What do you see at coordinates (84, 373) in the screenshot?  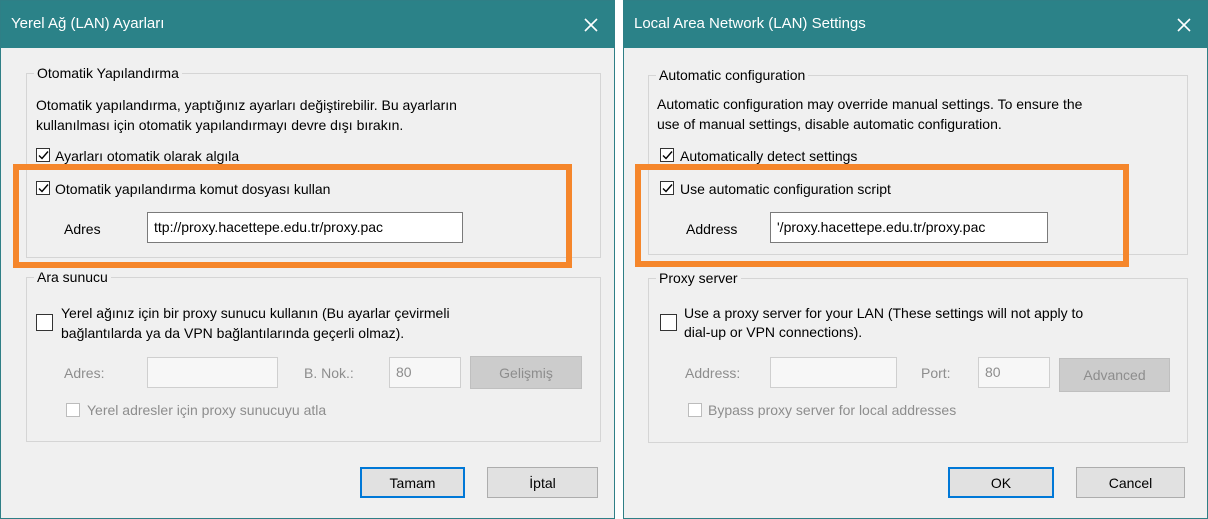 I see `proxy-address-label: Adres:` at bounding box center [84, 373].